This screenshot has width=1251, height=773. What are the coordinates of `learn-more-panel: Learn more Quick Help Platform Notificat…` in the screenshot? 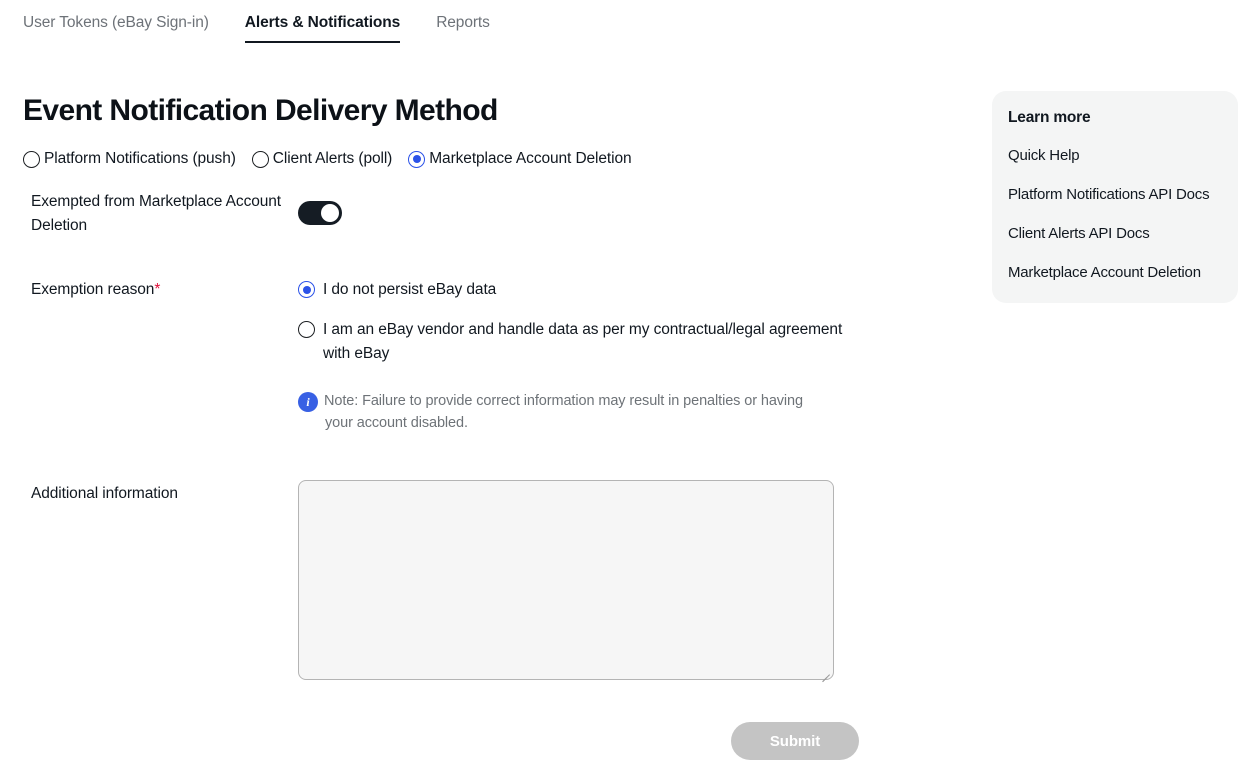 It's located at (1115, 197).